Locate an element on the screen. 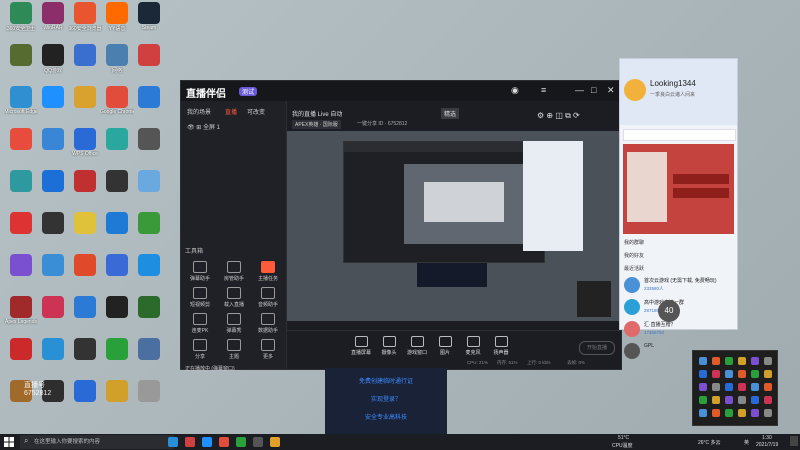 The image size is (800, 450). tool-button: 弹幕助手 is located at coordinates (200, 274).